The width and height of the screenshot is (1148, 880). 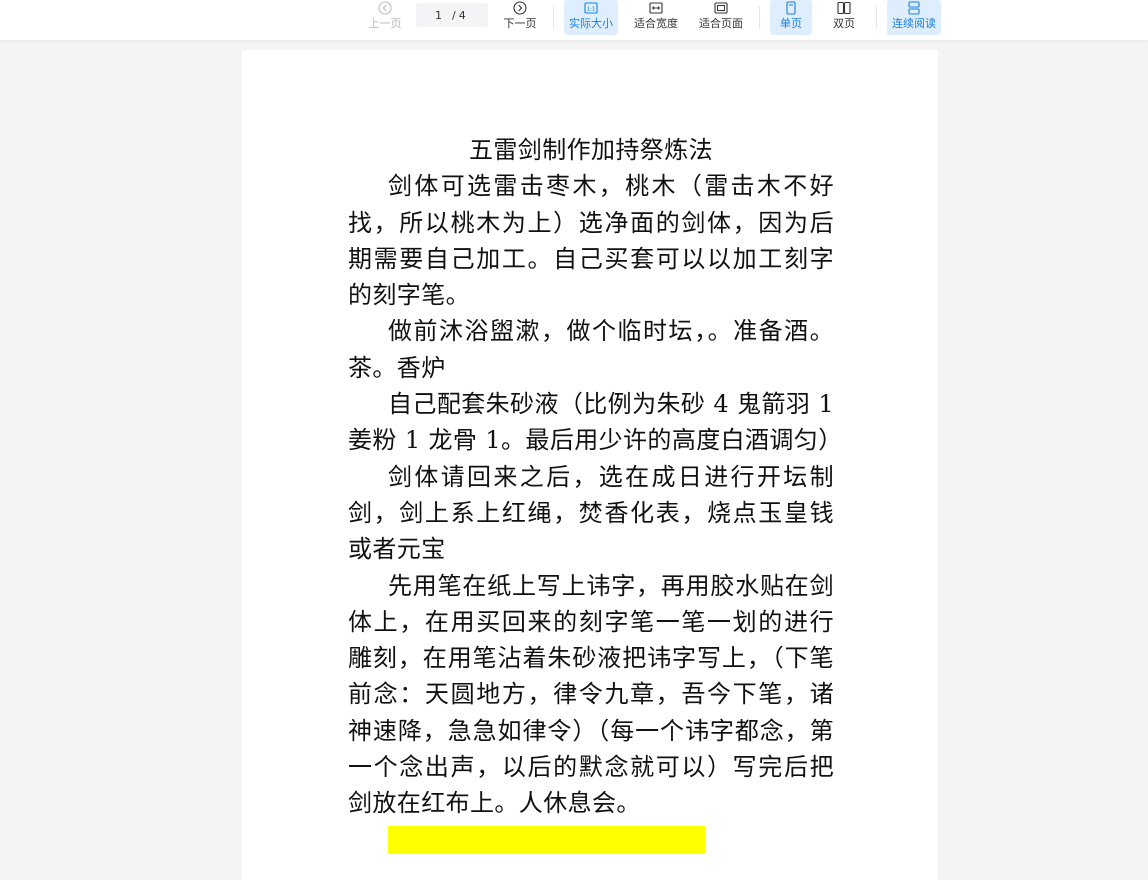 I want to click on page-number-input: 1 / 4, so click(x=452, y=15).